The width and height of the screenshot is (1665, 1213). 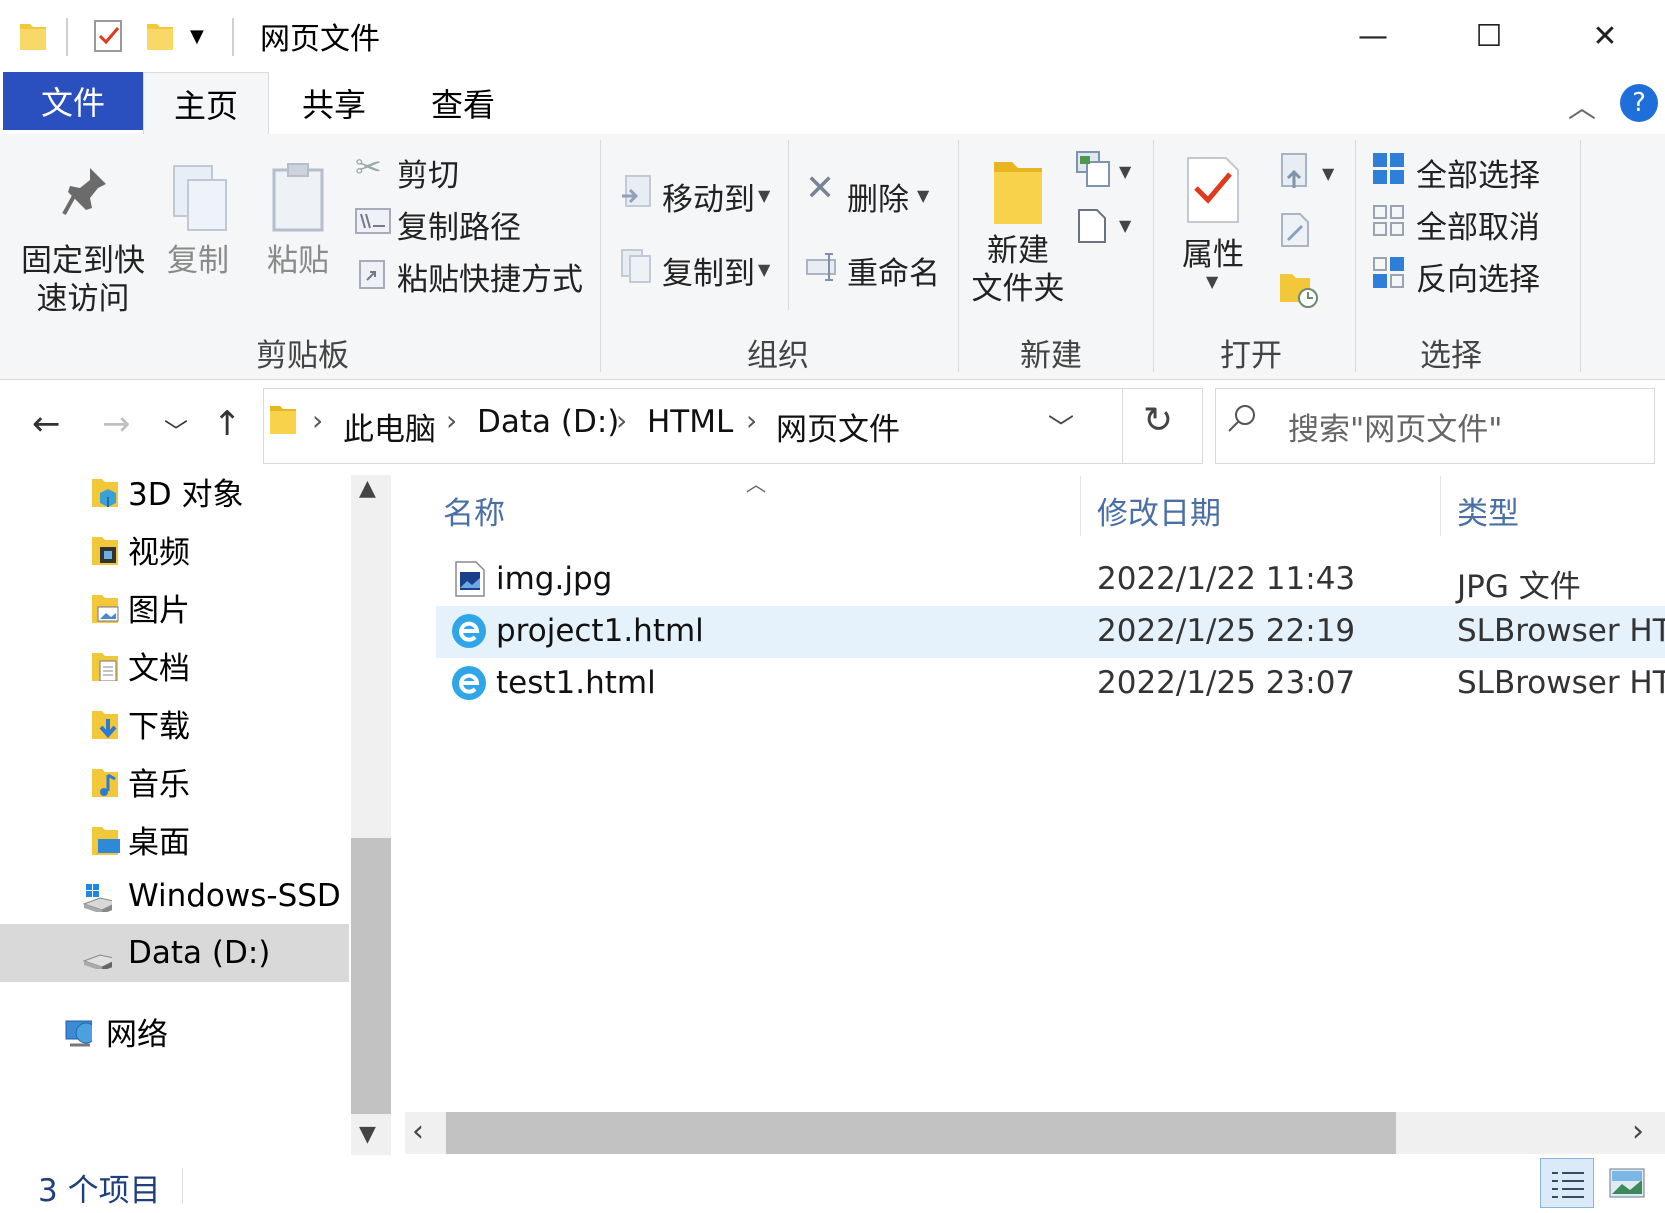 What do you see at coordinates (1639, 103) in the screenshot?
I see `help-button: ?` at bounding box center [1639, 103].